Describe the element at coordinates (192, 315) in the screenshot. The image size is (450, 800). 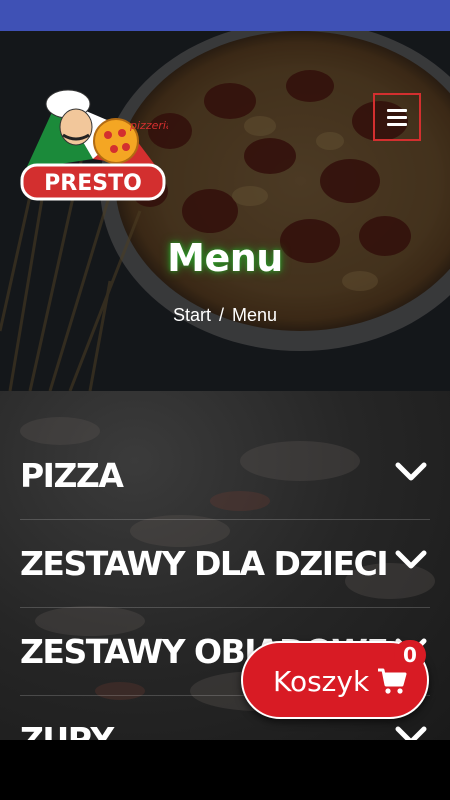
I see `breadcrumb-home-link: Start` at that location.